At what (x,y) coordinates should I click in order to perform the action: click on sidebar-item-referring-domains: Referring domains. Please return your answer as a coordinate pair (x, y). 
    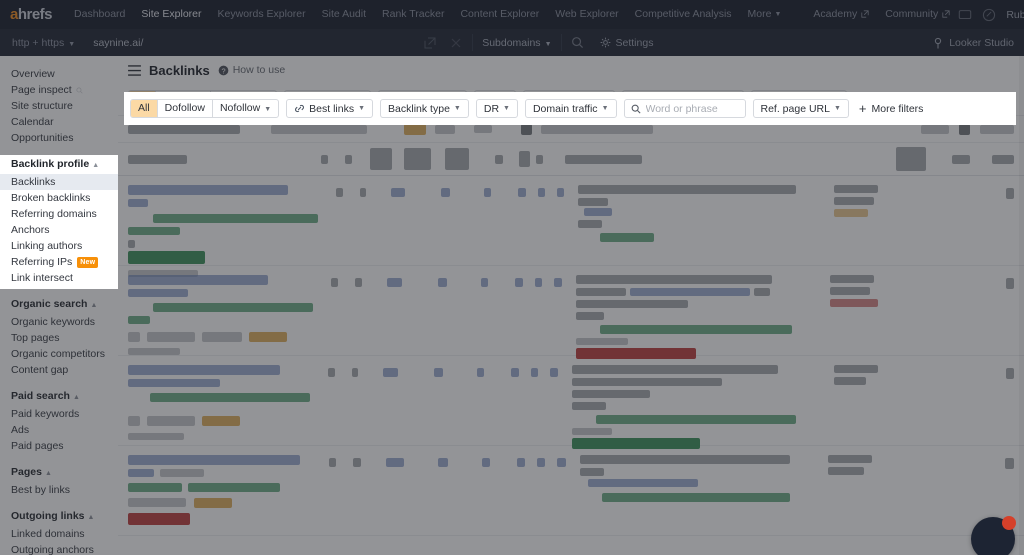
    Looking at the image, I should click on (59, 214).